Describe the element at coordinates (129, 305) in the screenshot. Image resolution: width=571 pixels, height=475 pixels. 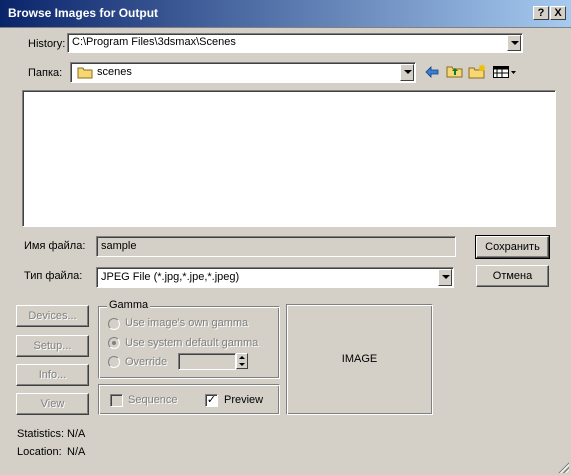
I see `gamma-title: Gamma` at that location.